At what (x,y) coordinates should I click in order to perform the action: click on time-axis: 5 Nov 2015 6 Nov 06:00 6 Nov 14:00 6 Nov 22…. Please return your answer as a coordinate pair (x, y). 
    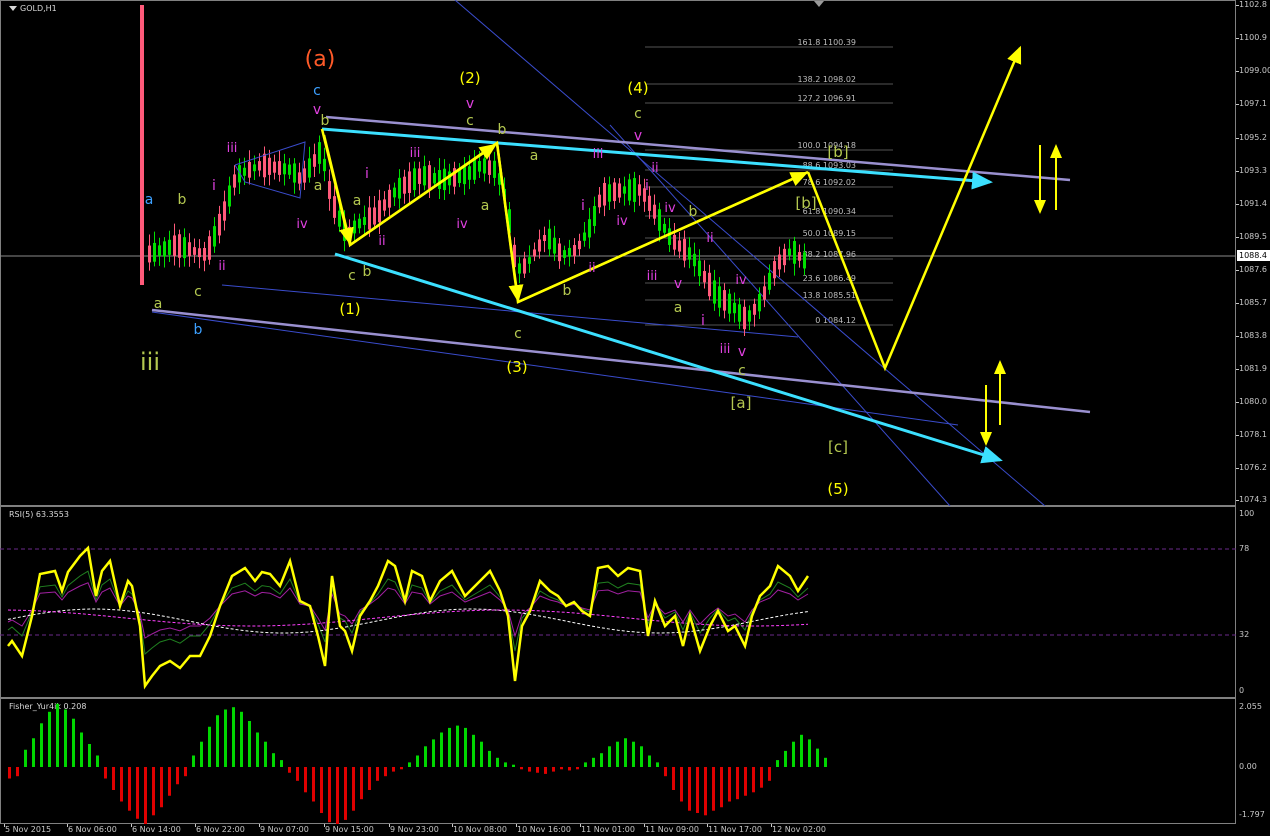
    Looking at the image, I should click on (618, 830).